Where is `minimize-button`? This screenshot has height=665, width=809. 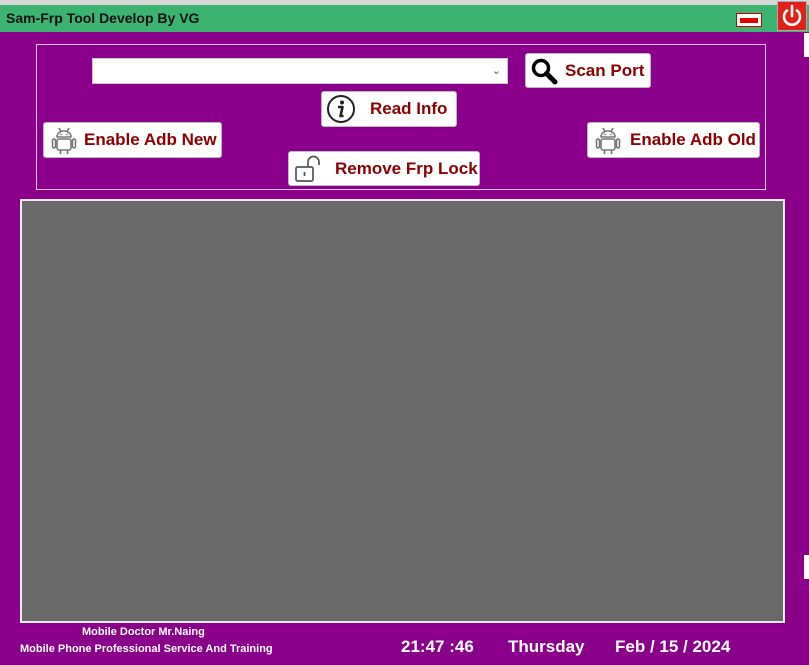
minimize-button is located at coordinates (749, 20).